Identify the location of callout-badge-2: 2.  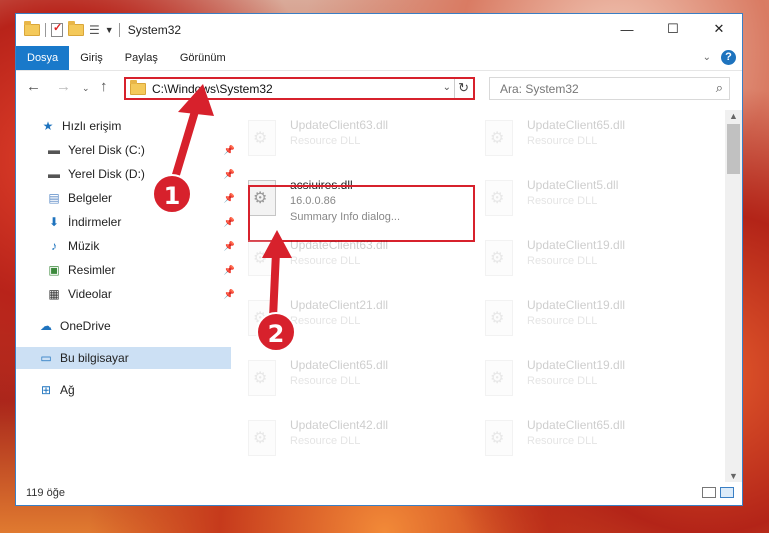
(276, 332).